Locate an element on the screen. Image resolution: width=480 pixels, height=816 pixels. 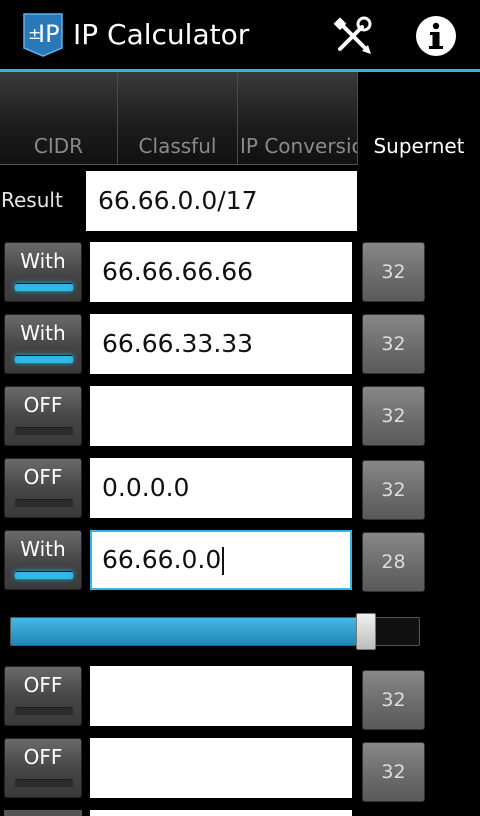
toggle-button-6: OFF is located at coordinates (43, 696).